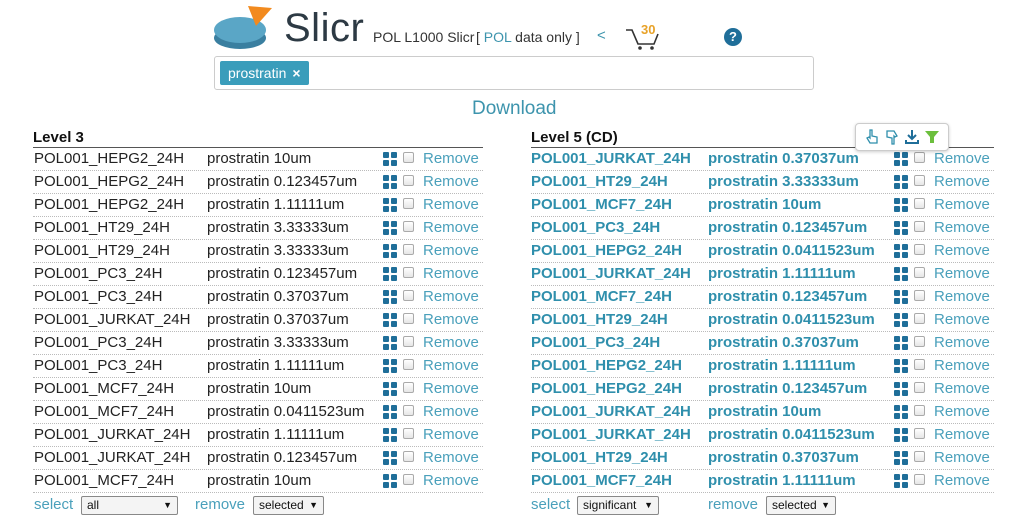 The height and width of the screenshot is (525, 1013). I want to click on tag-remove-icon: ×, so click(296, 73).